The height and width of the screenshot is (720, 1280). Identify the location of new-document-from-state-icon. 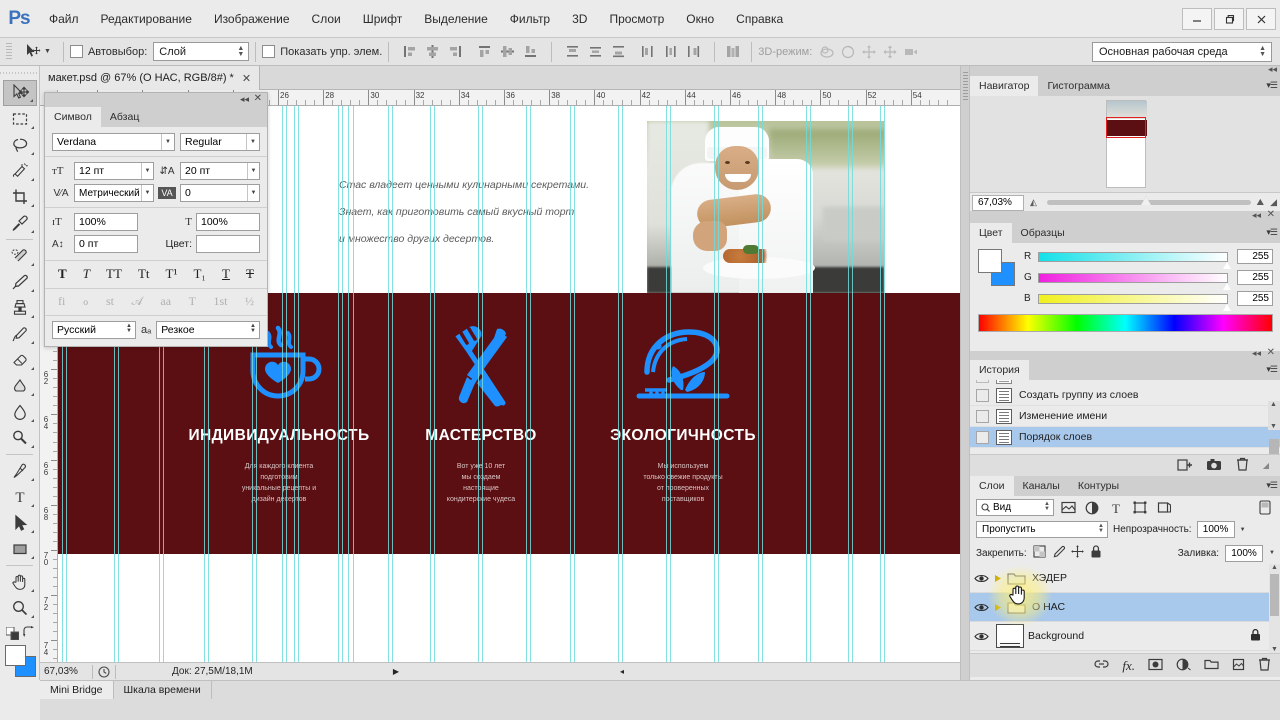
(1184, 466).